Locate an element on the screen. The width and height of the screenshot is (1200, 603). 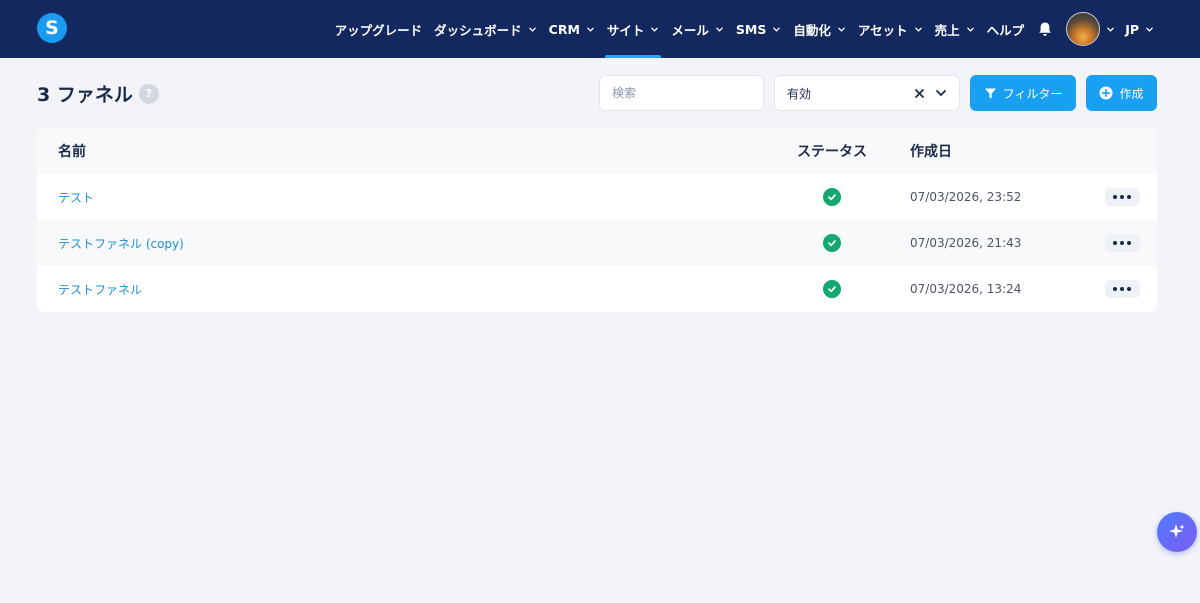
nav-item-dashboard: ダッシュボード is located at coordinates (485, 29).